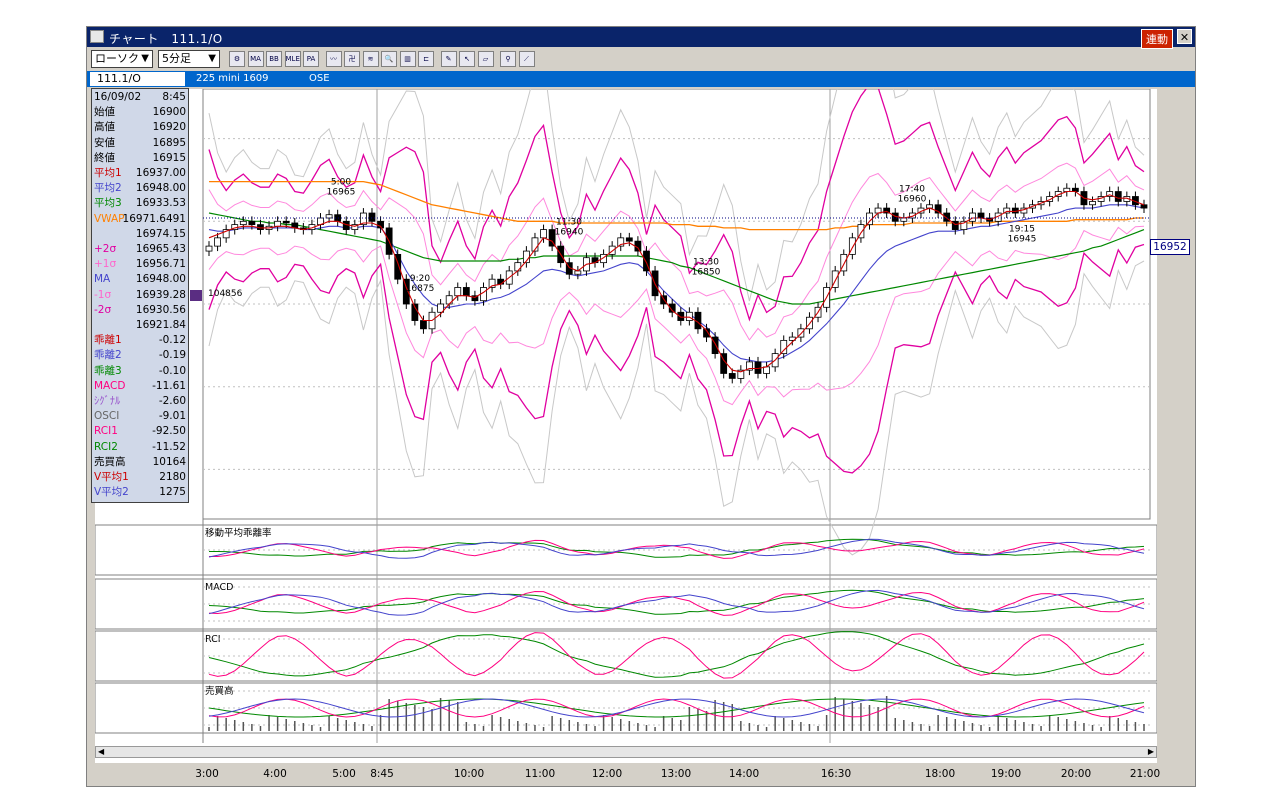 This screenshot has width=1280, height=811. I want to click on title-bar: チャート 111.1/O 連動 ✕, so click(641, 38).